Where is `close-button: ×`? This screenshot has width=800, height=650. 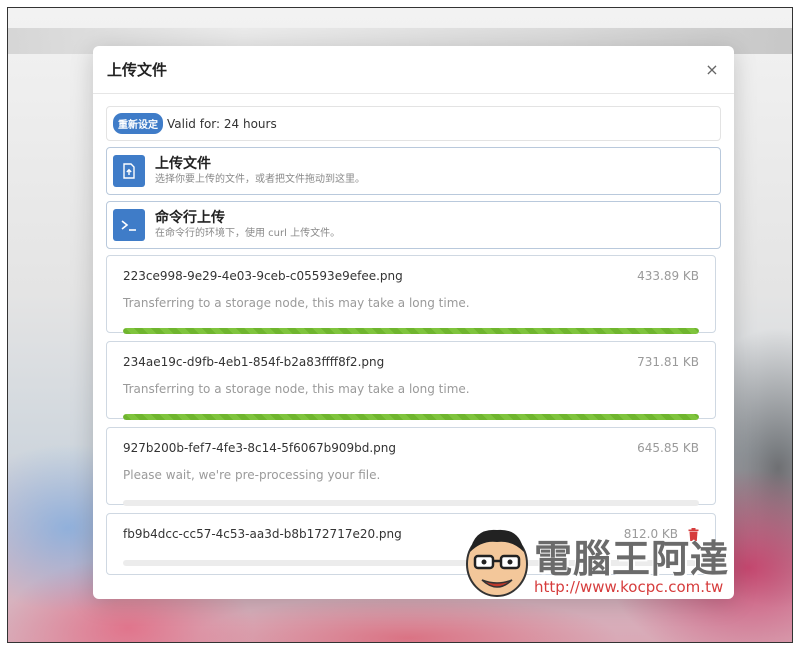 close-button: × is located at coordinates (712, 69).